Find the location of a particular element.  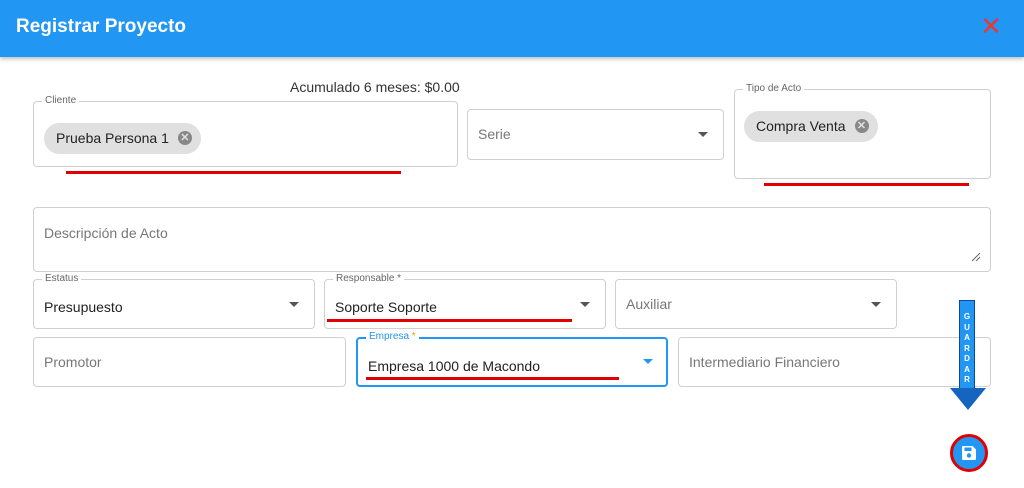

cliente-chip: Prueba Persona 1 ✕ is located at coordinates (122, 138).